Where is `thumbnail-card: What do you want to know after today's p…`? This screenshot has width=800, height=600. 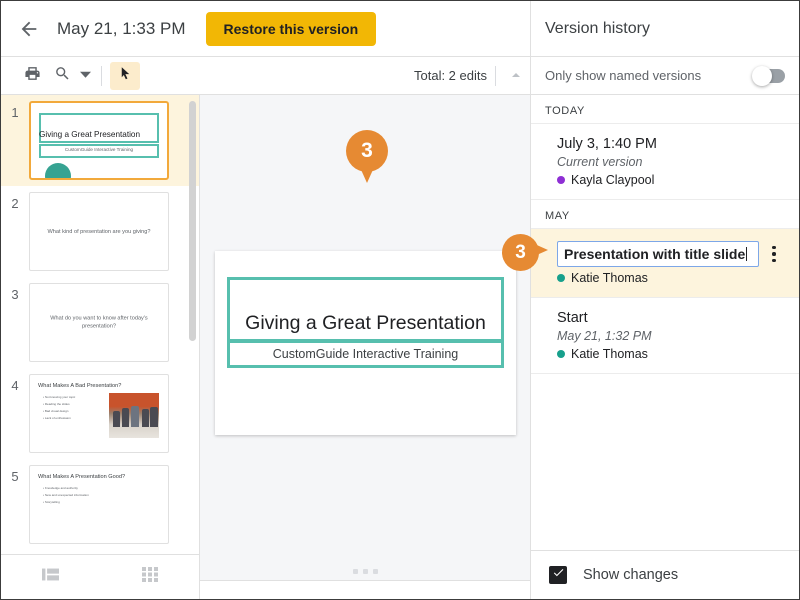 thumbnail-card: What do you want to know after today's p… is located at coordinates (99, 322).